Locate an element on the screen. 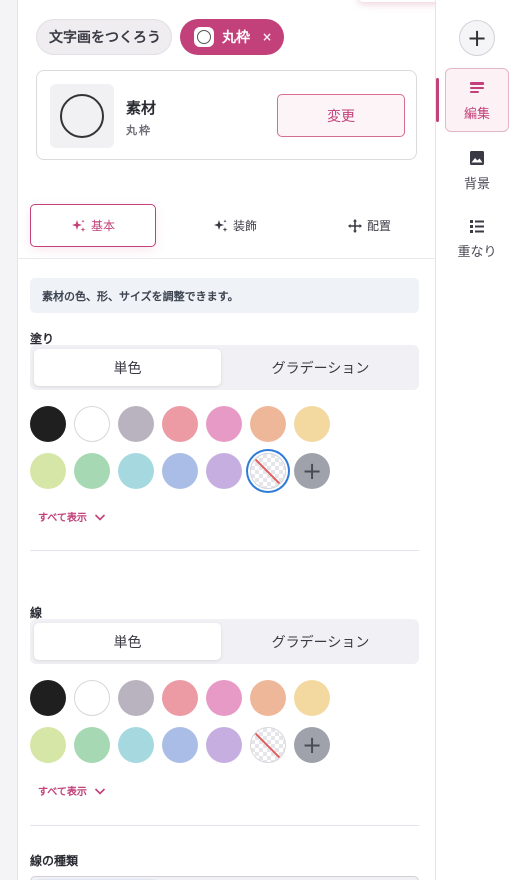 The image size is (517, 880). fill-mode-gradient: グラデーション is located at coordinates (320, 367).